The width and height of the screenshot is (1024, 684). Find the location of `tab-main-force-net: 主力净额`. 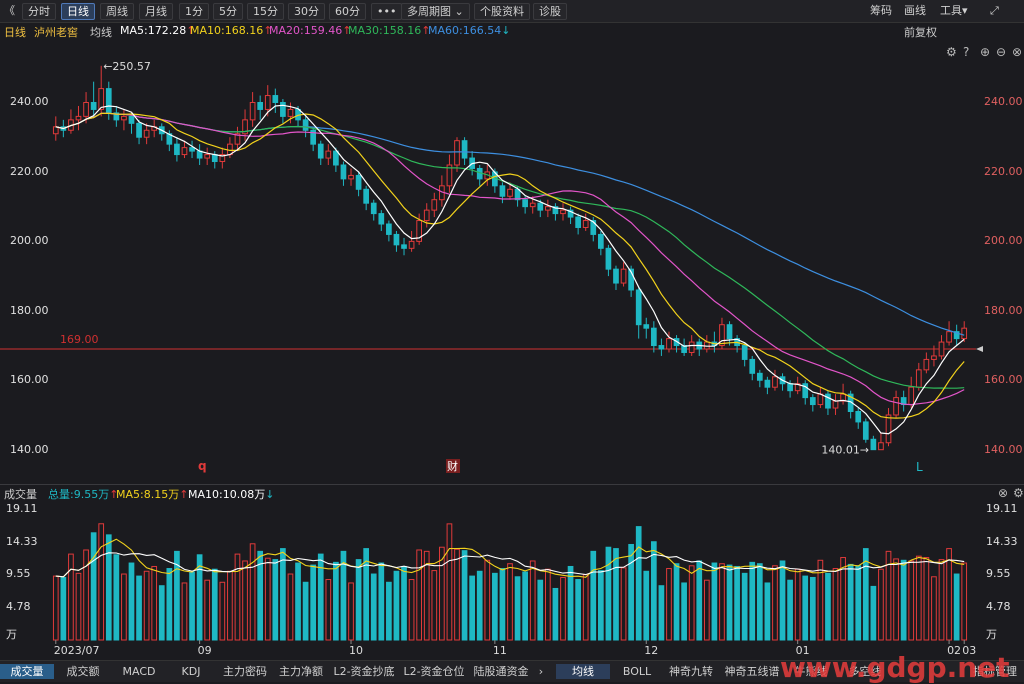

tab-main-force-net: 主力净额 is located at coordinates (301, 671).